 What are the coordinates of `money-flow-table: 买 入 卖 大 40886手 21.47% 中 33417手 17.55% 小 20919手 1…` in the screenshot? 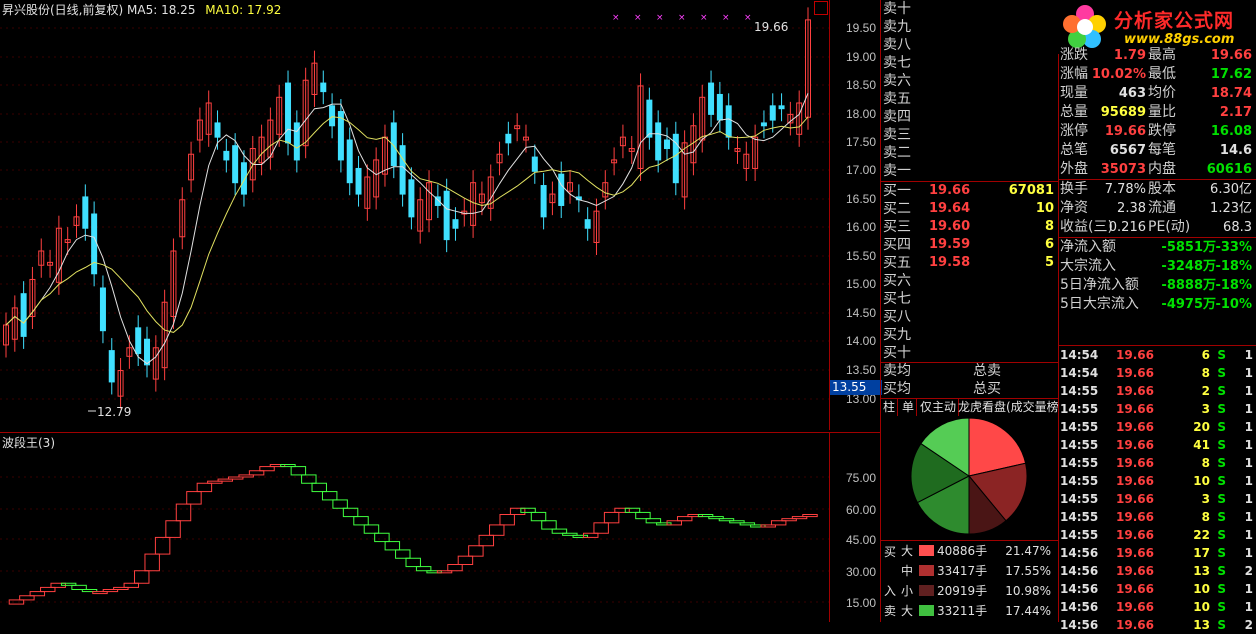 It's located at (969, 581).